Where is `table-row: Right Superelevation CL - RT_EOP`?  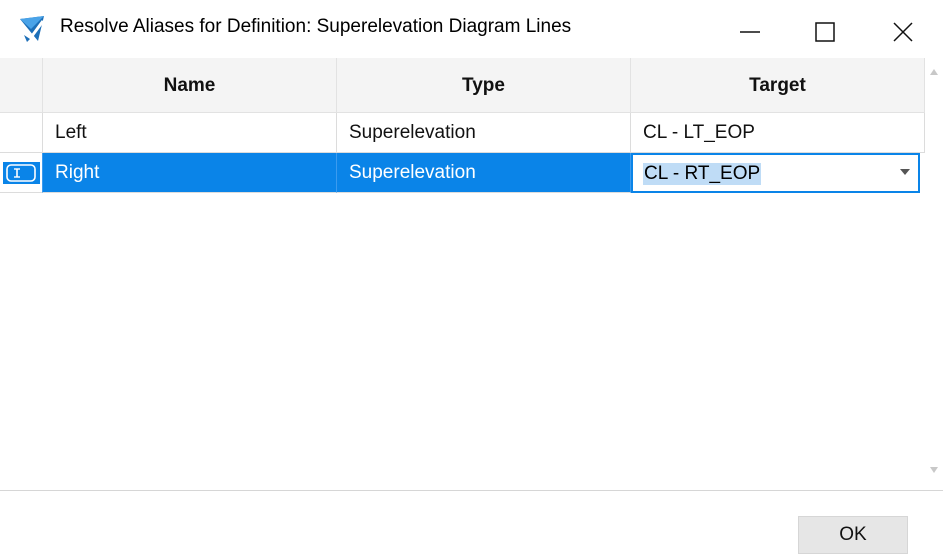
table-row: Right Superelevation CL - RT_EOP is located at coordinates (462, 173).